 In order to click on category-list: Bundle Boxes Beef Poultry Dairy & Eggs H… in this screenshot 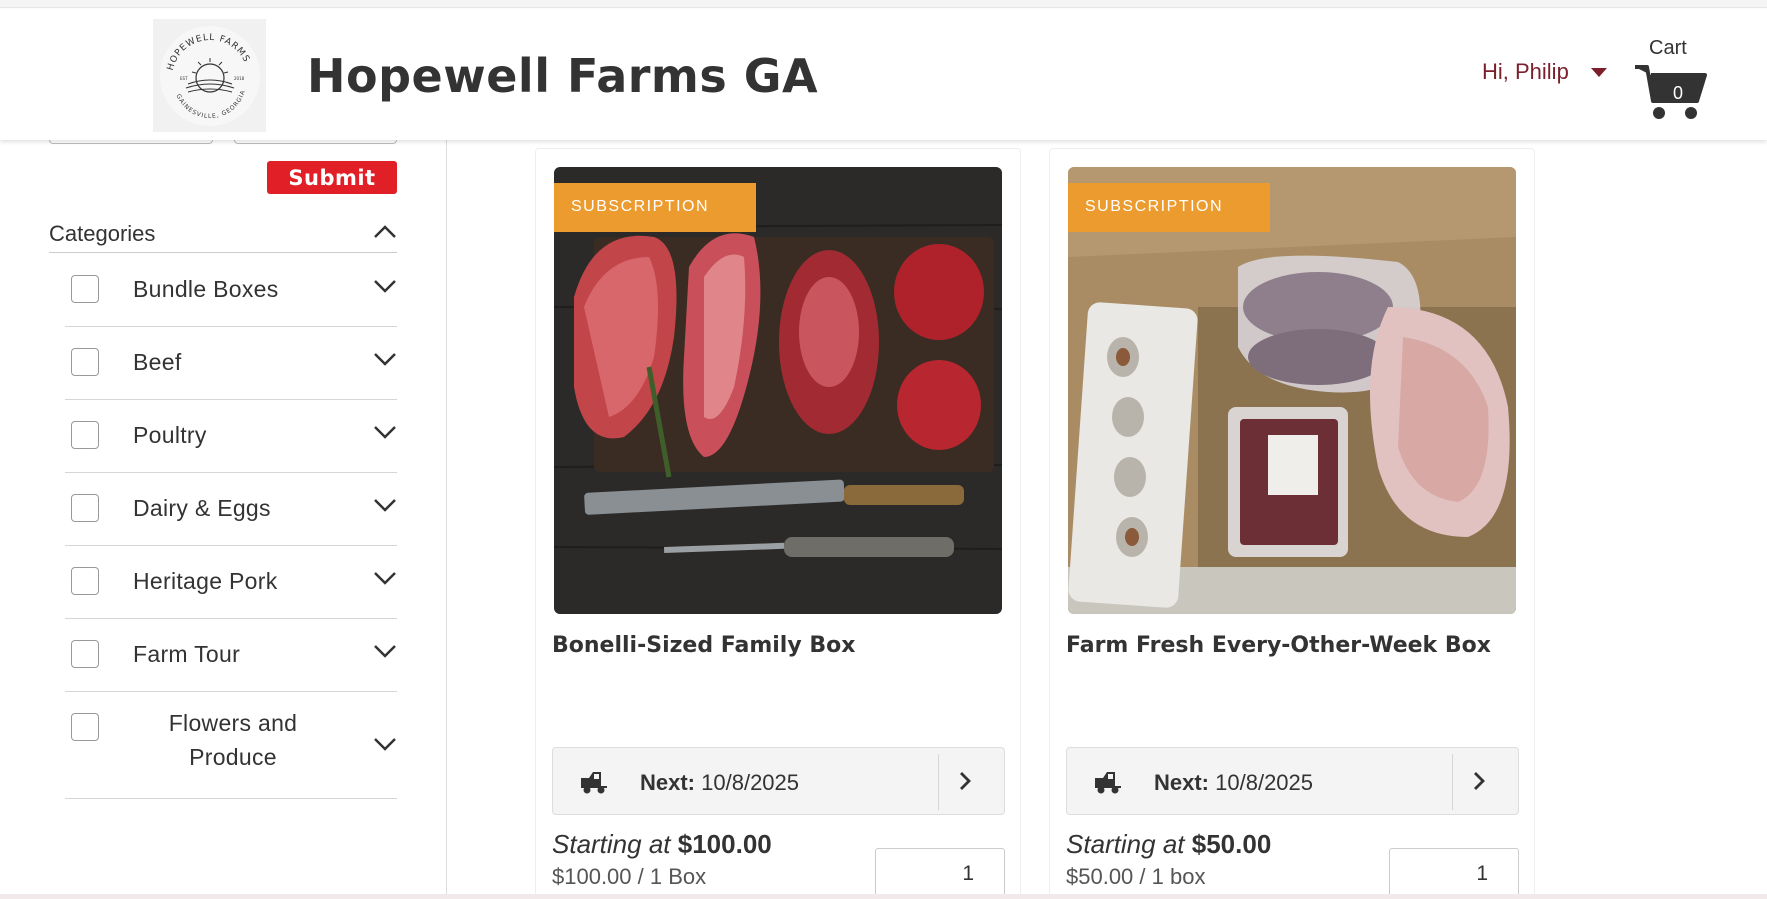, I will do `click(231, 526)`.